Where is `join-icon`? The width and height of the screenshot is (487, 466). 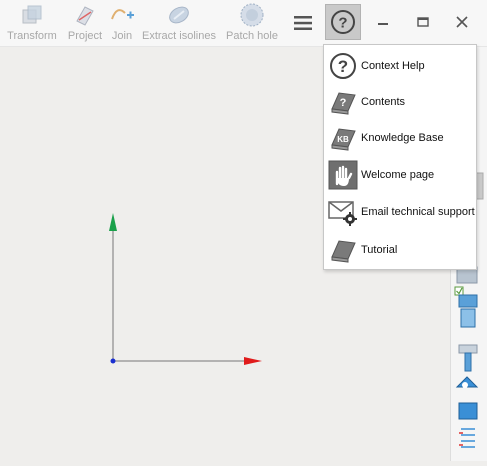 join-icon is located at coordinates (122, 15).